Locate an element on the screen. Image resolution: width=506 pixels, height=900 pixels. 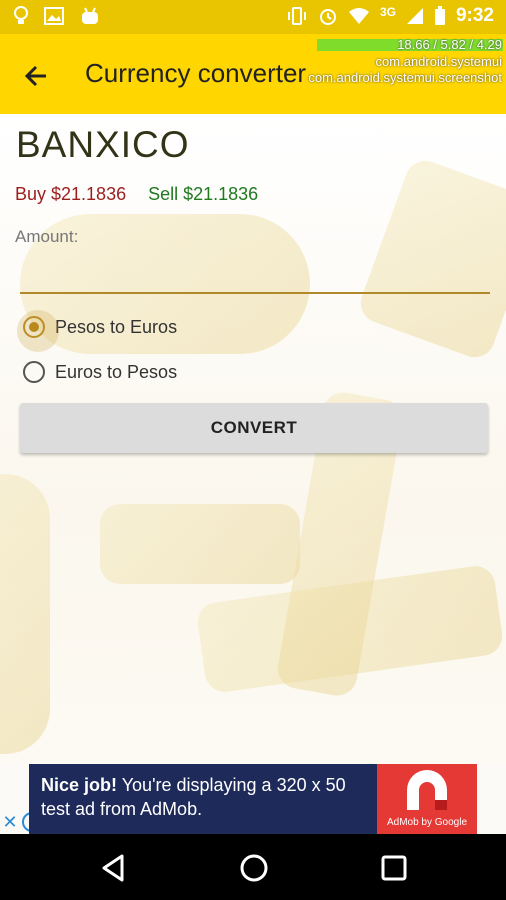
debug-overlay-line1: 18.66 / 5.82 / 4.29 is located at coordinates (449, 44).